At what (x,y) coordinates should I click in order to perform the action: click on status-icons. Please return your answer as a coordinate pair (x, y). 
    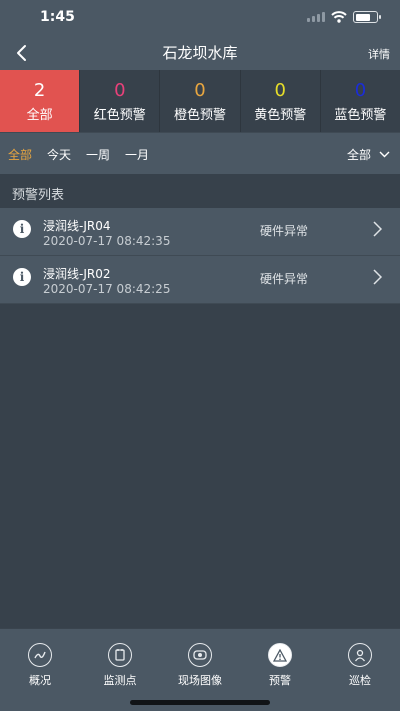
    Looking at the image, I should click on (344, 17).